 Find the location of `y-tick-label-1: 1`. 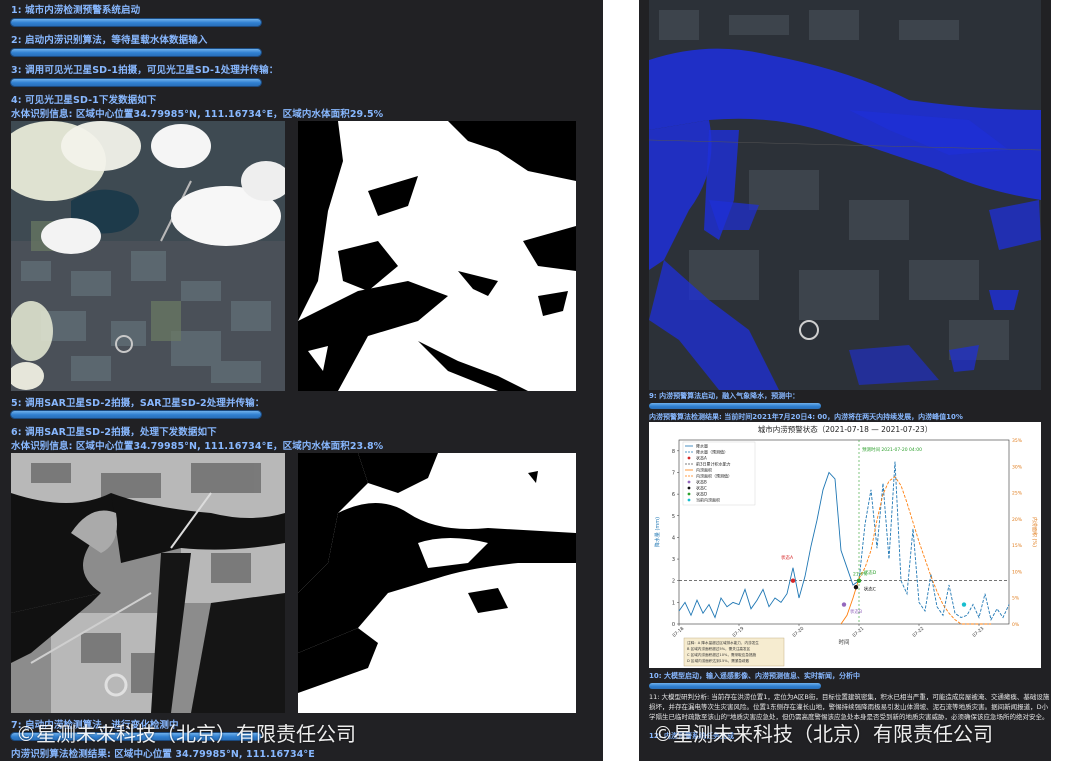

y-tick-label-1: 1 is located at coordinates (673, 603).